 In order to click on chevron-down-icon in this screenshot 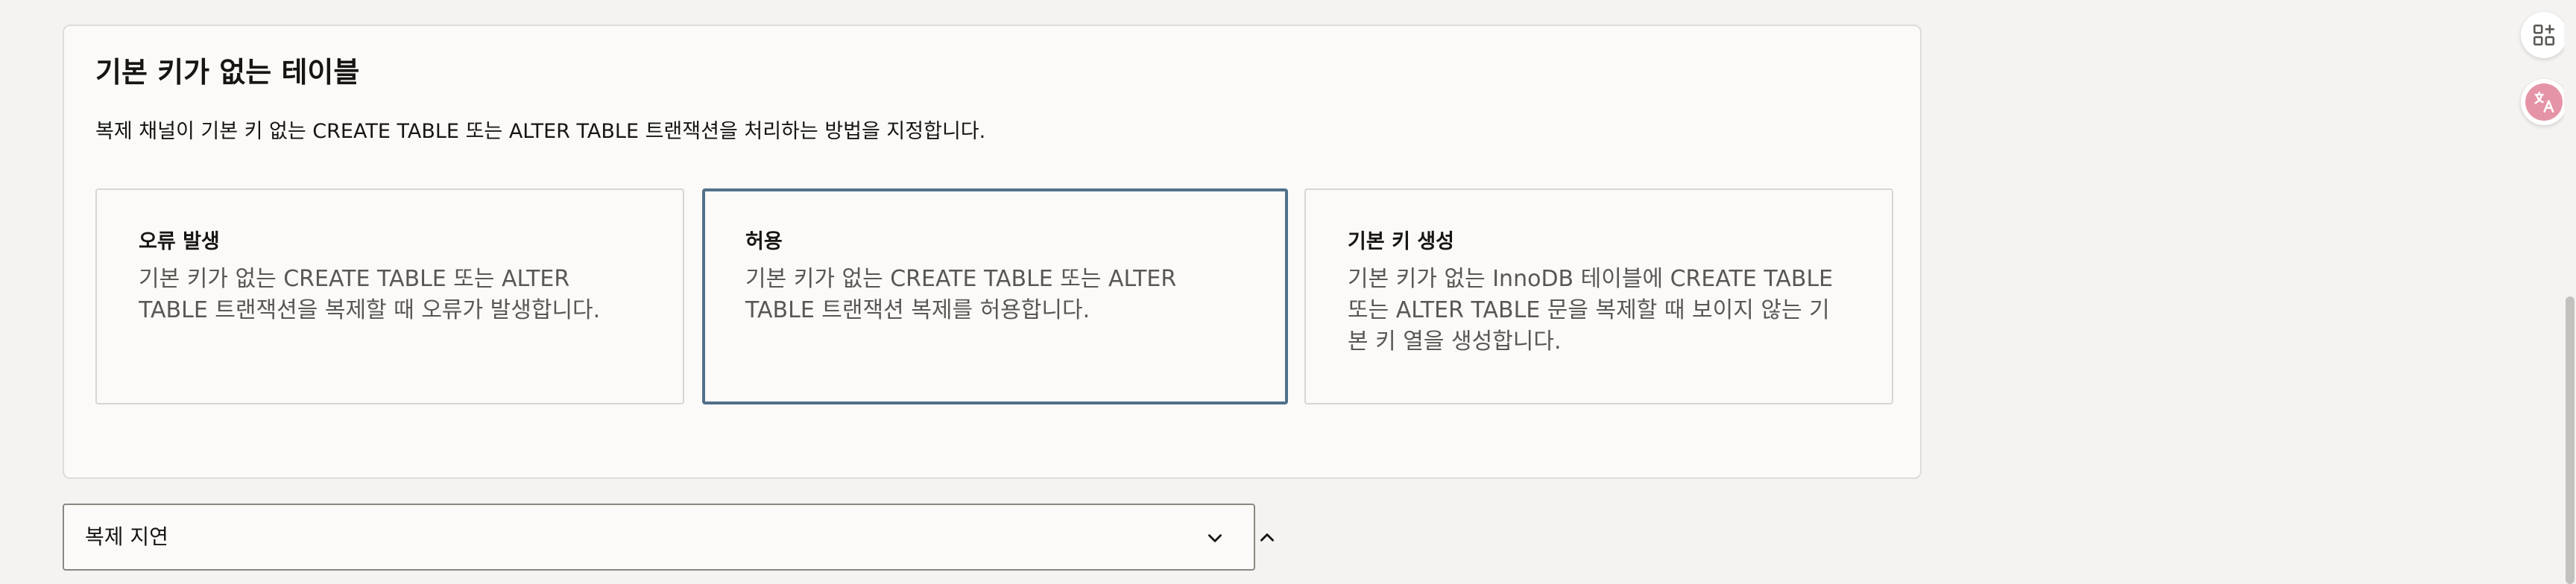, I will do `click(1215, 538)`.